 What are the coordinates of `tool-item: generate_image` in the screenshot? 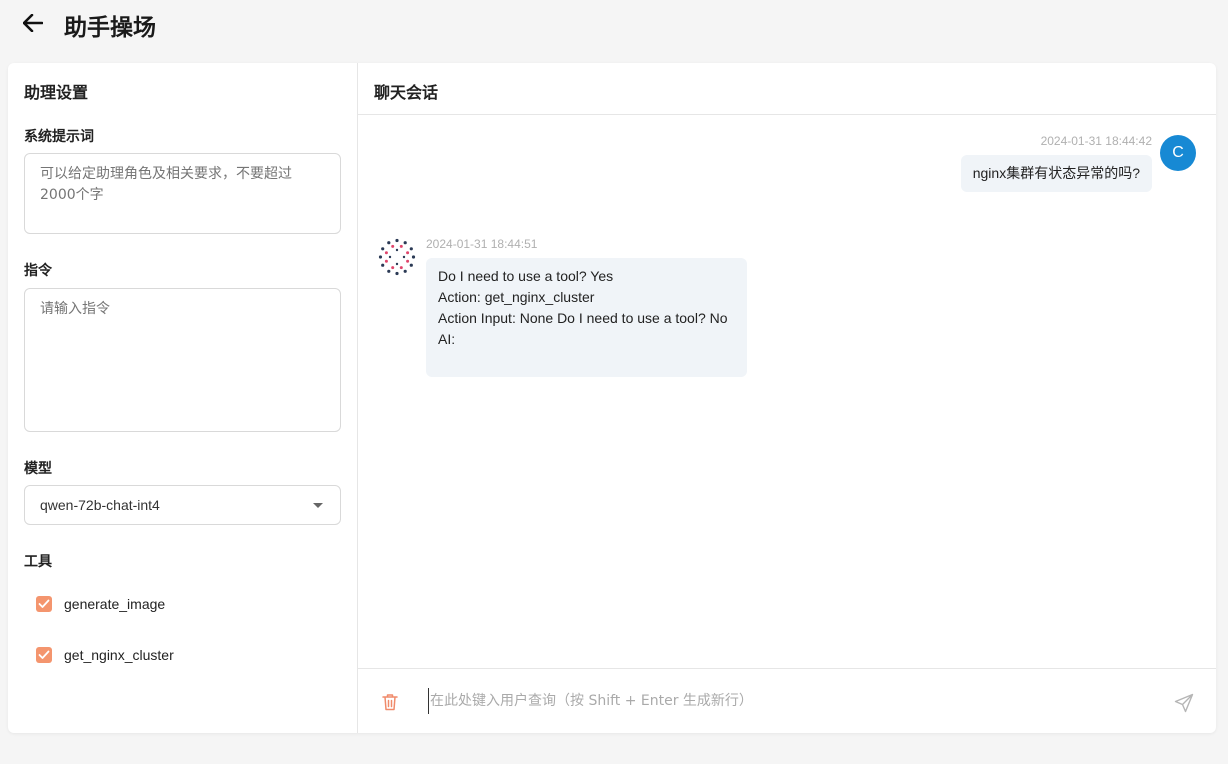 It's located at (100, 604).